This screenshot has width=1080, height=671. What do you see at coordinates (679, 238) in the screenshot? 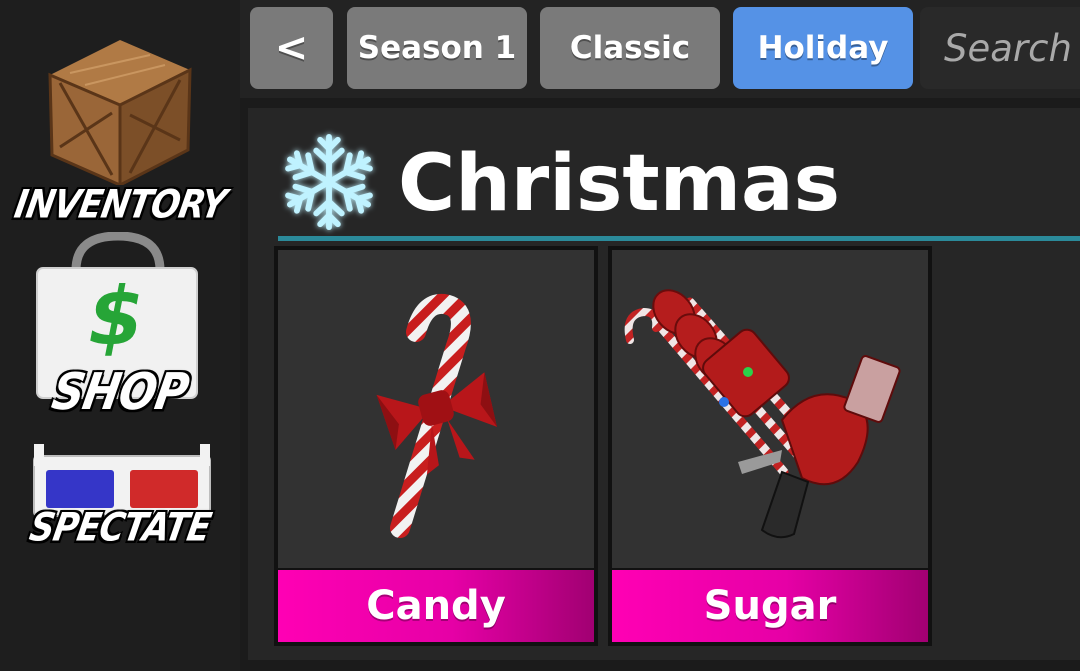
I see `section-divider` at bounding box center [679, 238].